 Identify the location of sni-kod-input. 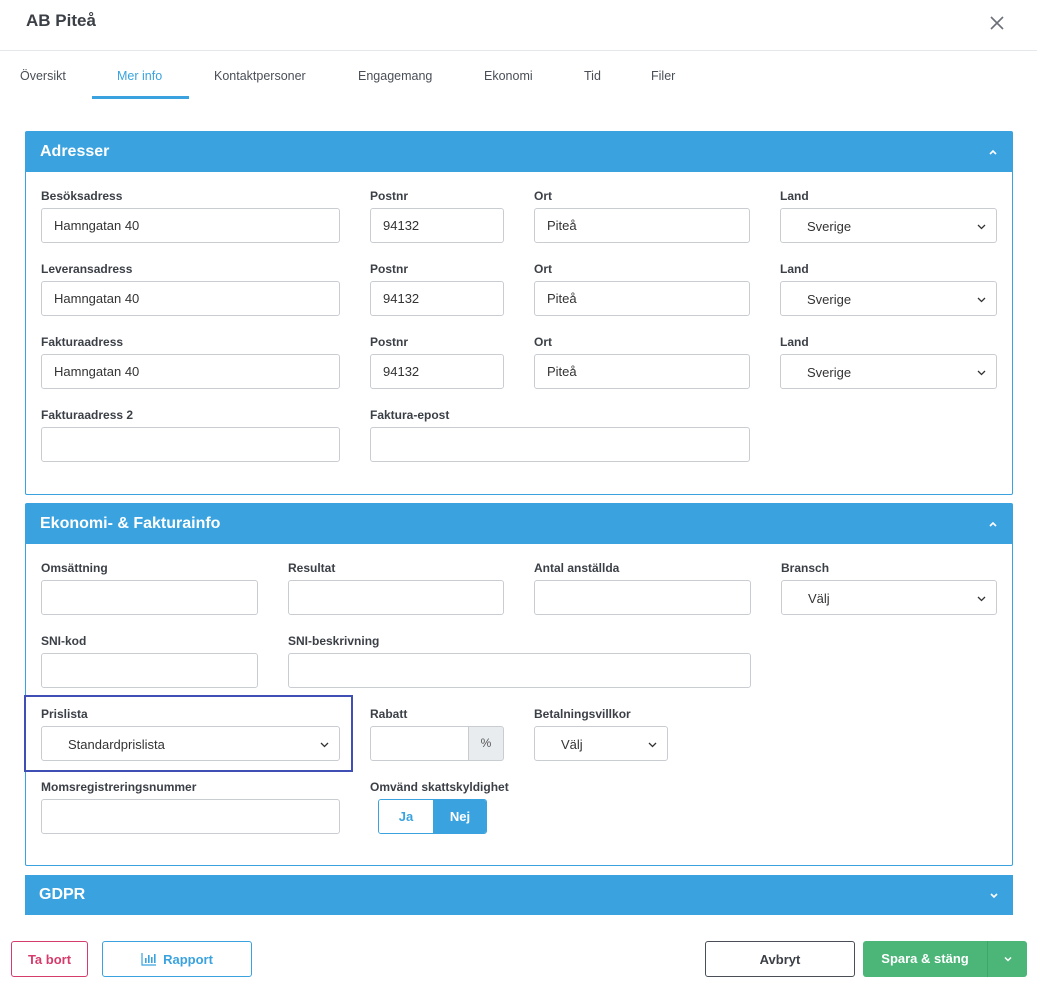
(149, 670).